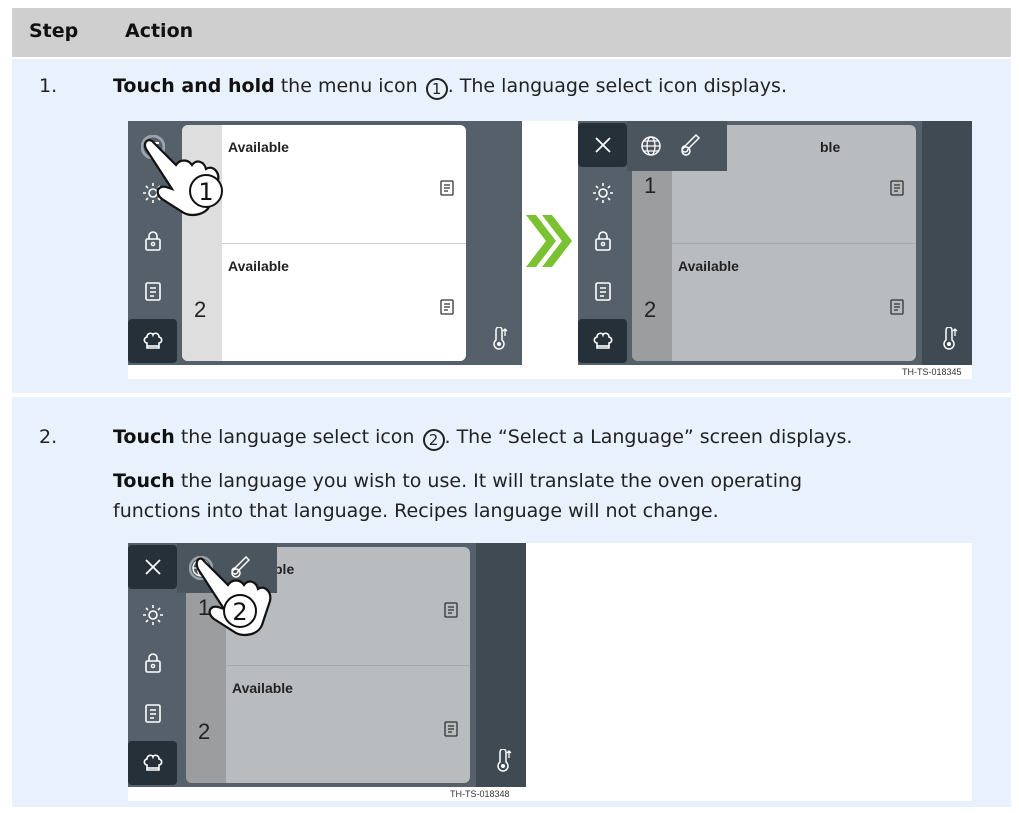 This screenshot has width=1019, height=813. I want to click on table-header: Step Action, so click(511, 32).